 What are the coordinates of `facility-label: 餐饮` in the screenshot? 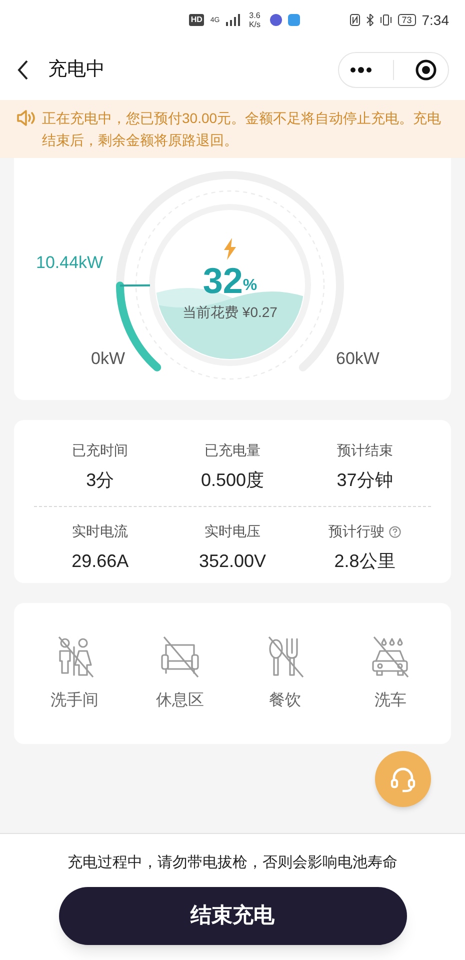 It's located at (285, 700).